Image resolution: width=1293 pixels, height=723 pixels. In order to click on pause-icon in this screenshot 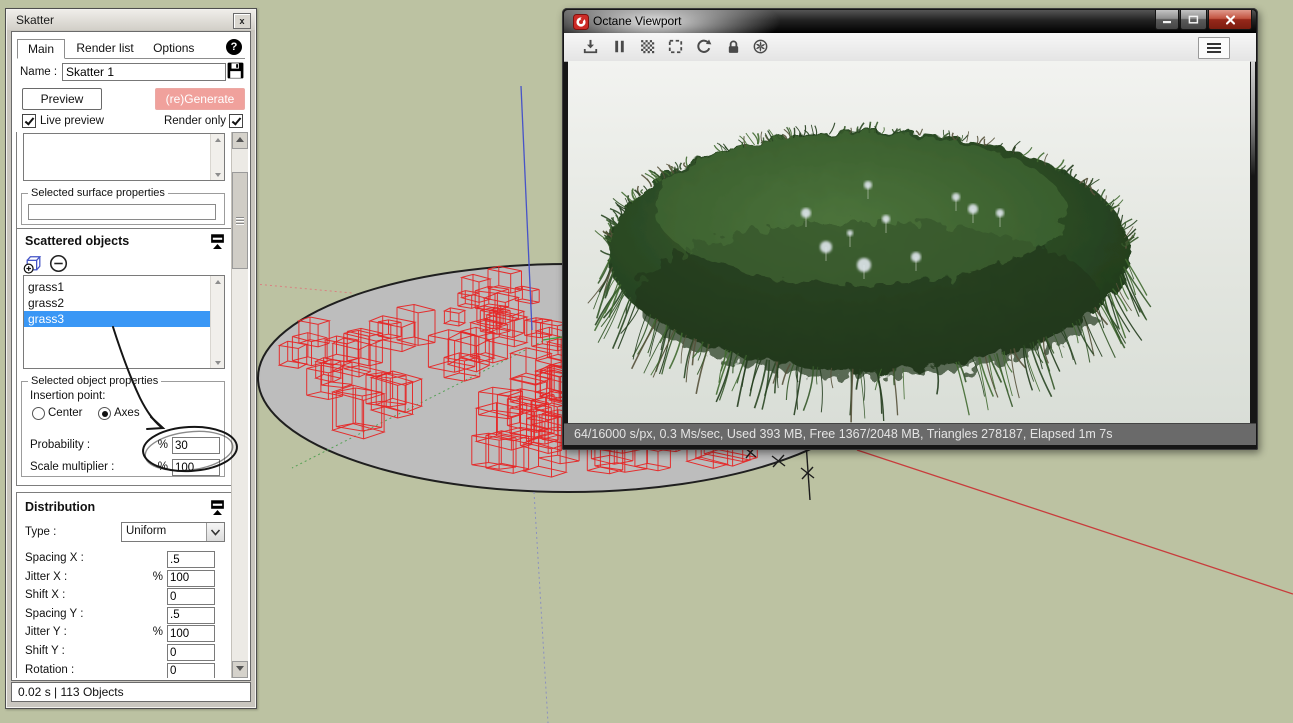, I will do `click(619, 46)`.